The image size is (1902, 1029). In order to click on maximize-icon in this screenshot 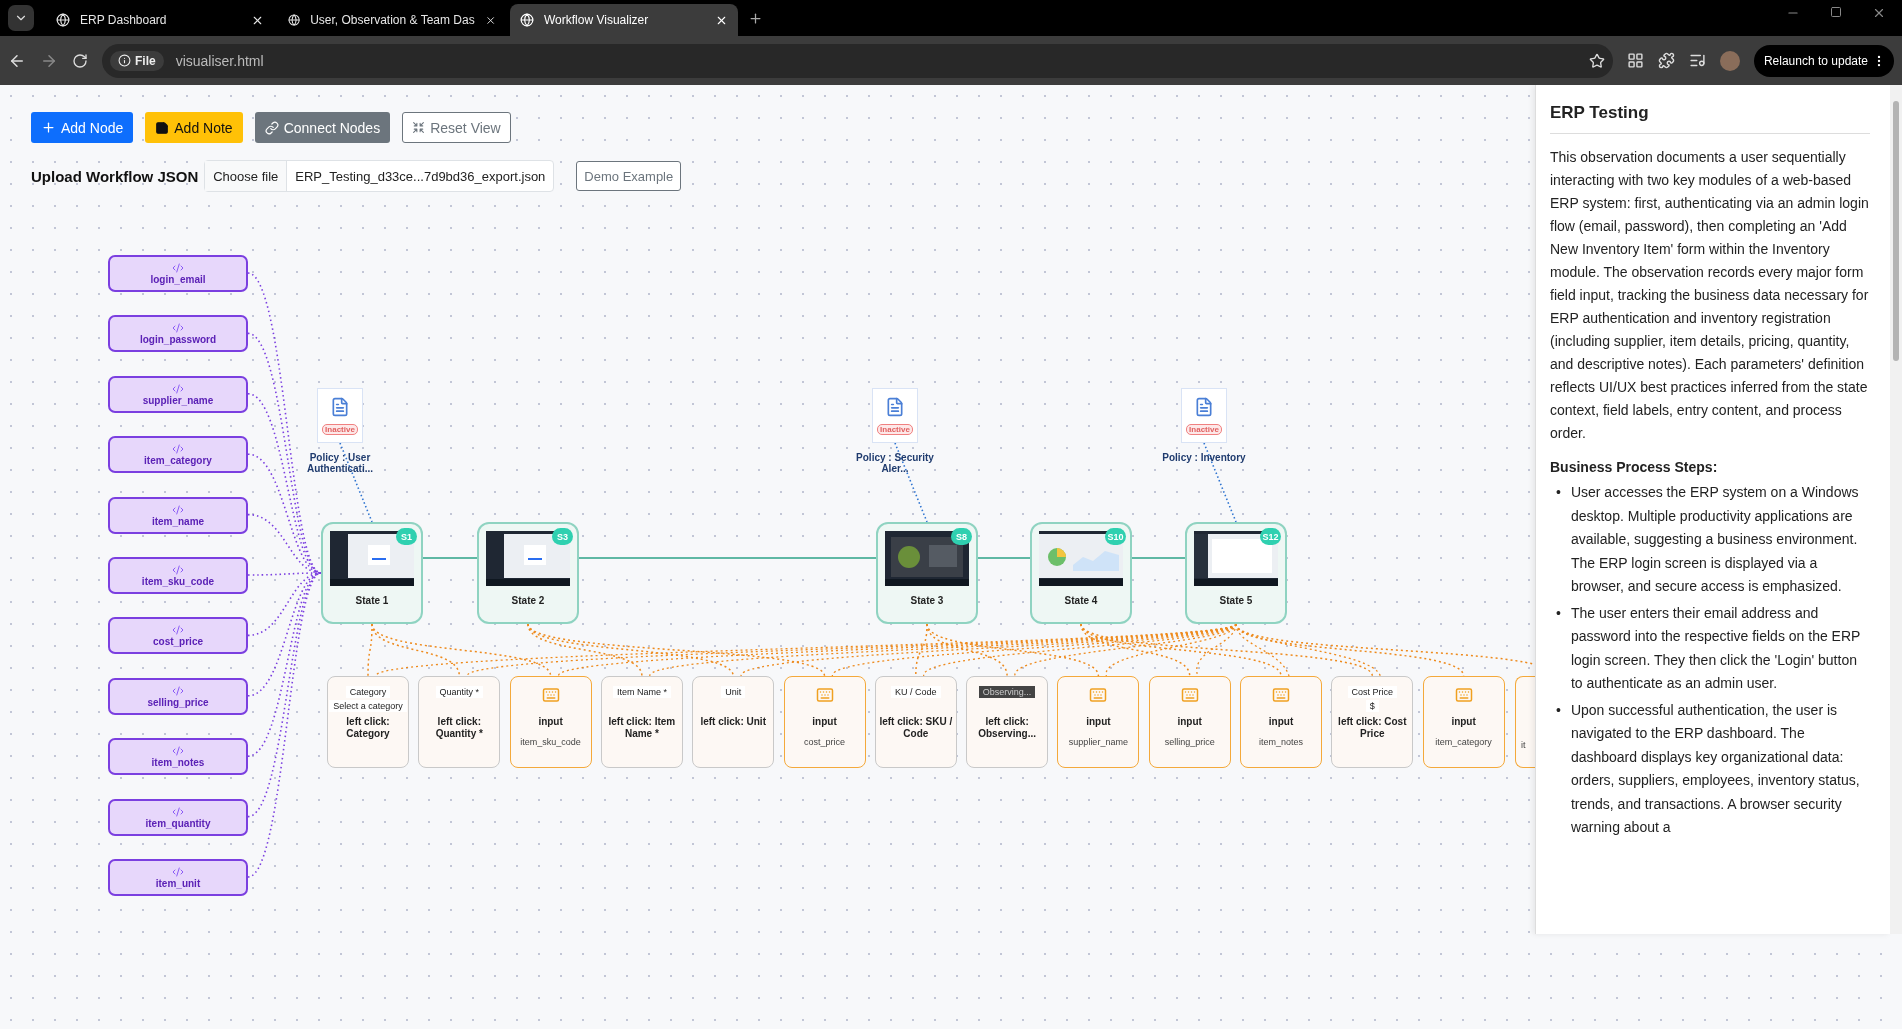, I will do `click(1836, 12)`.